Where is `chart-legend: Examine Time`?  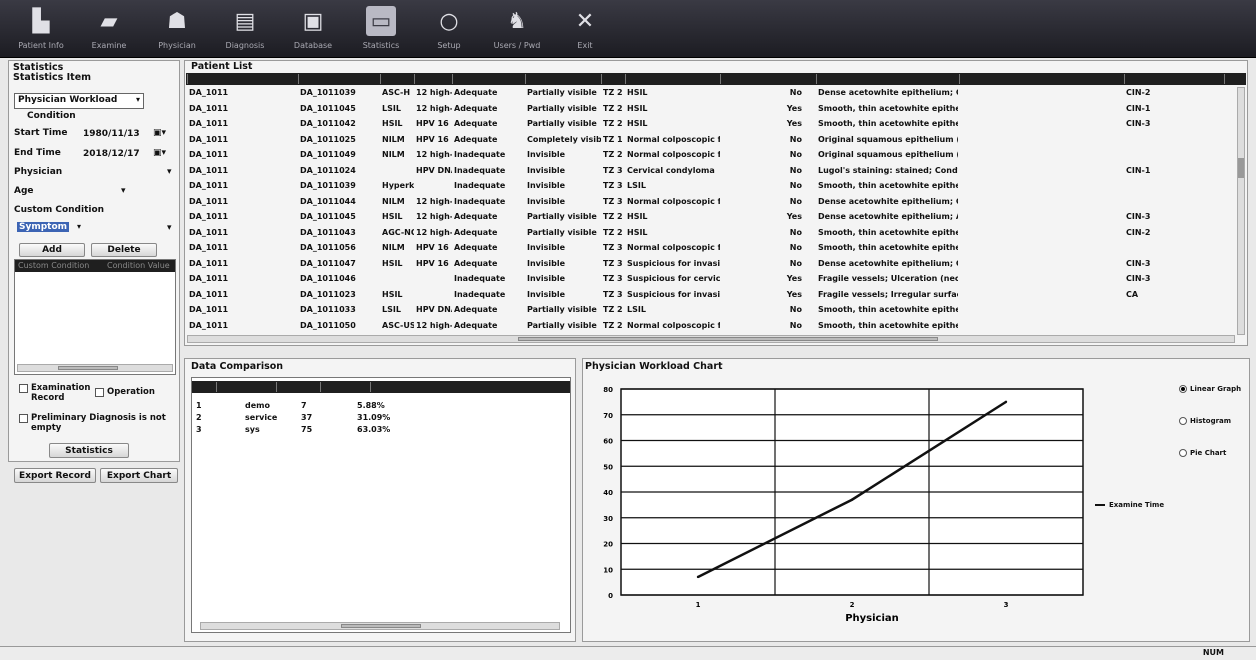
chart-legend: Examine Time is located at coordinates (1129, 505).